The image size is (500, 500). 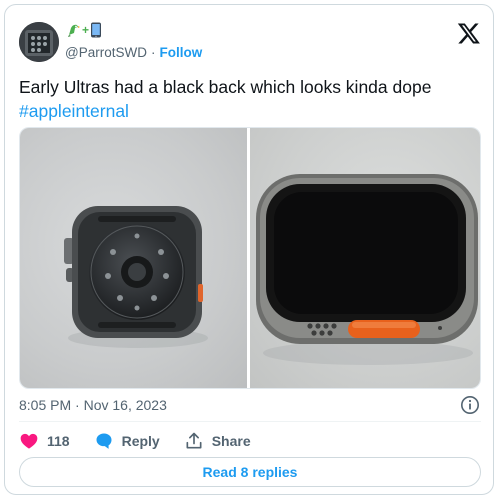 What do you see at coordinates (93, 405) in the screenshot?
I see `tweet-timestamp: 8:05 PM · Nov 16, 2023` at bounding box center [93, 405].